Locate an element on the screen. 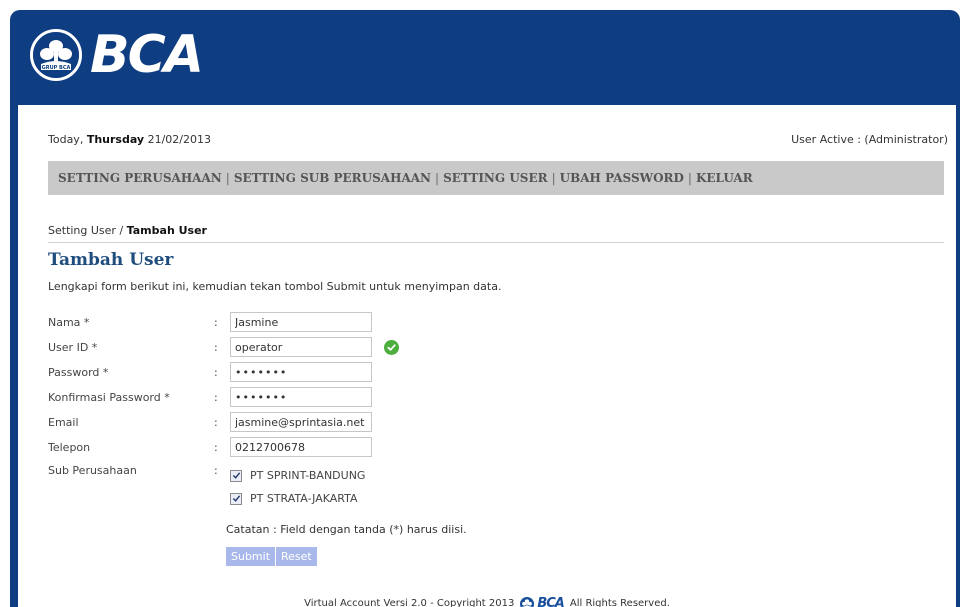 Image resolution: width=960 pixels, height=607 pixels. page-title: Tambah User is located at coordinates (111, 260).